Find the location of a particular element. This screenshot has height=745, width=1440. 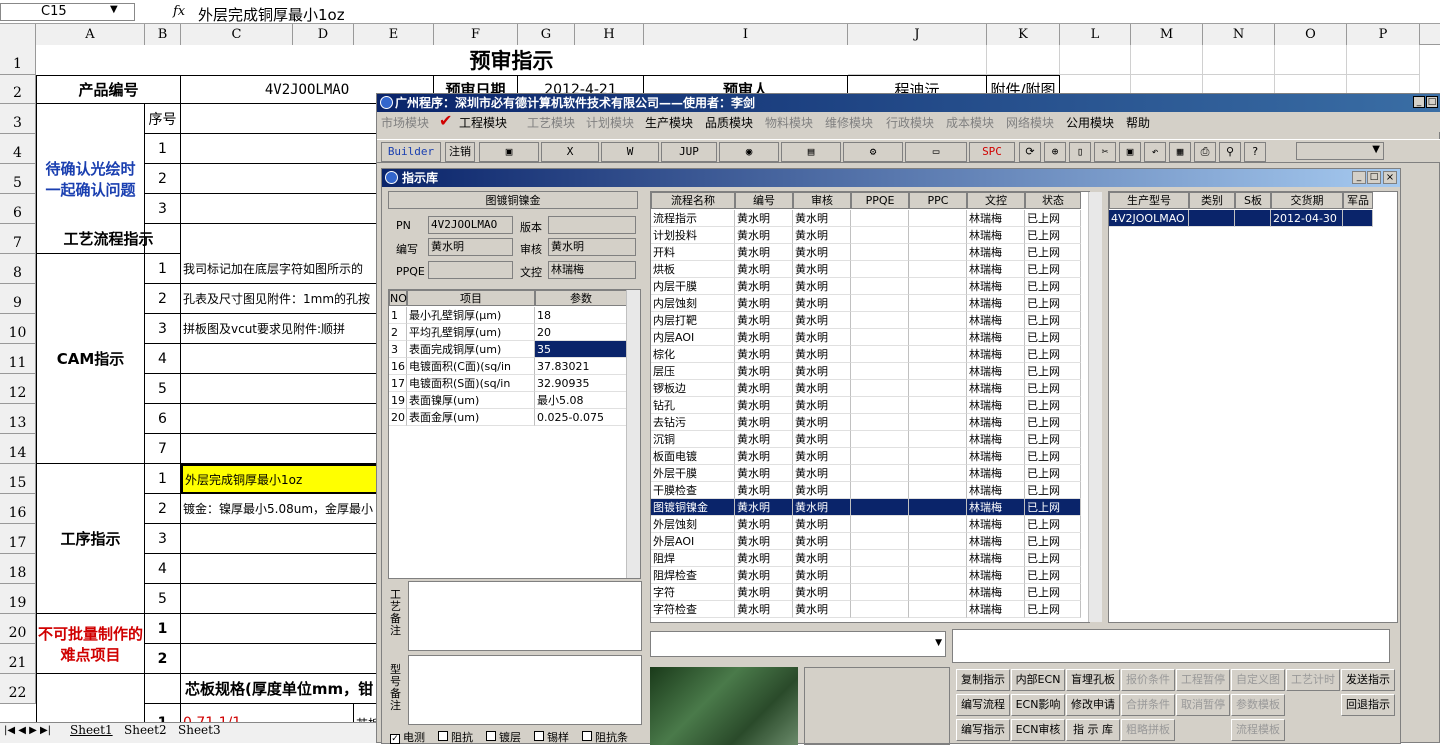

model-col-header: 类别 is located at coordinates (1212, 200).